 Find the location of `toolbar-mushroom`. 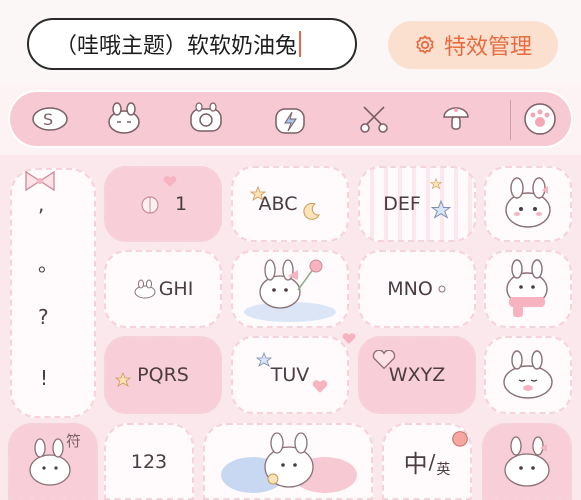

toolbar-mushroom is located at coordinates (456, 119).